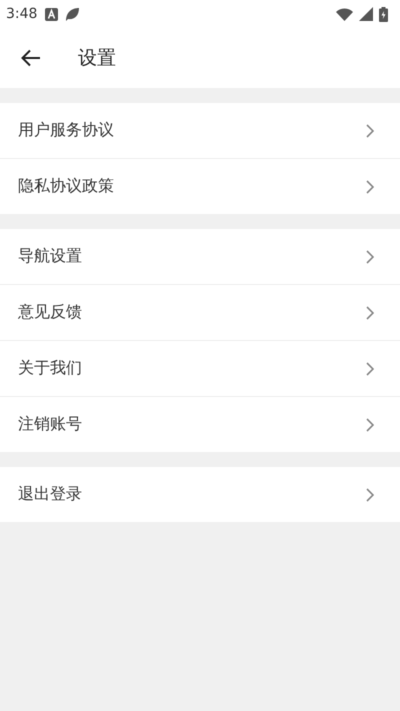 Image resolution: width=400 pixels, height=711 pixels. What do you see at coordinates (97, 58) in the screenshot?
I see `page-title: 设置` at bounding box center [97, 58].